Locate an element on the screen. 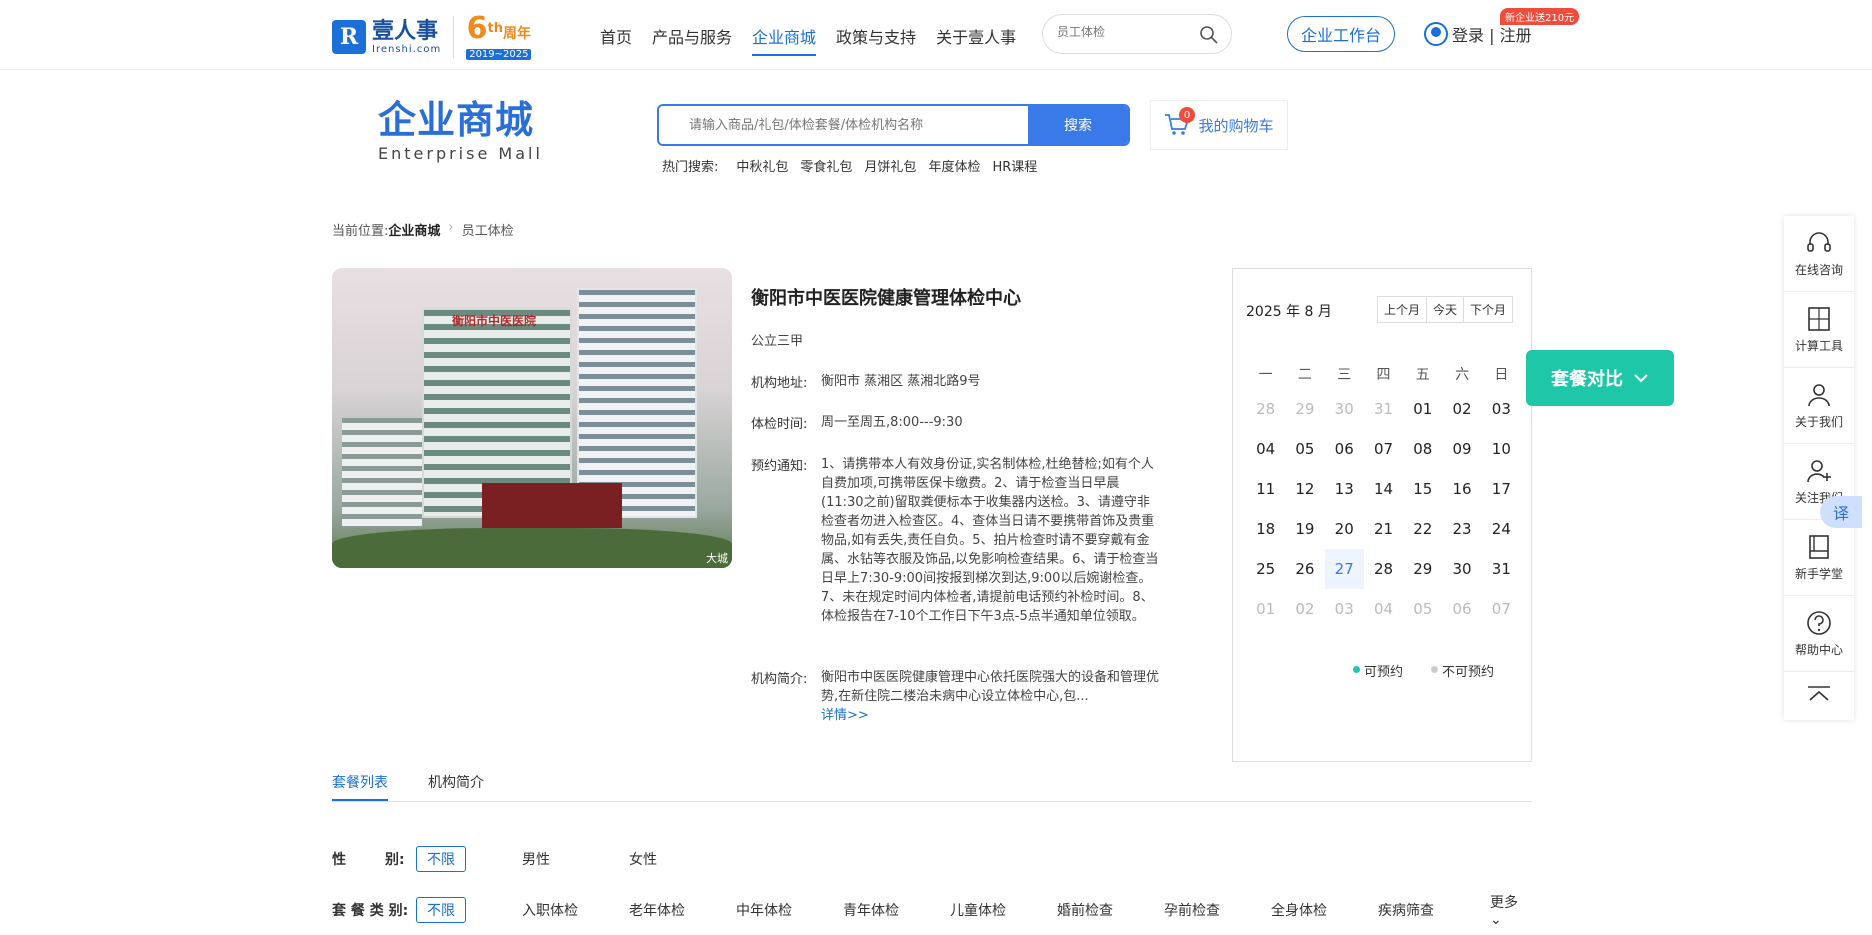  calendar-day: 12 is located at coordinates (1304, 489).